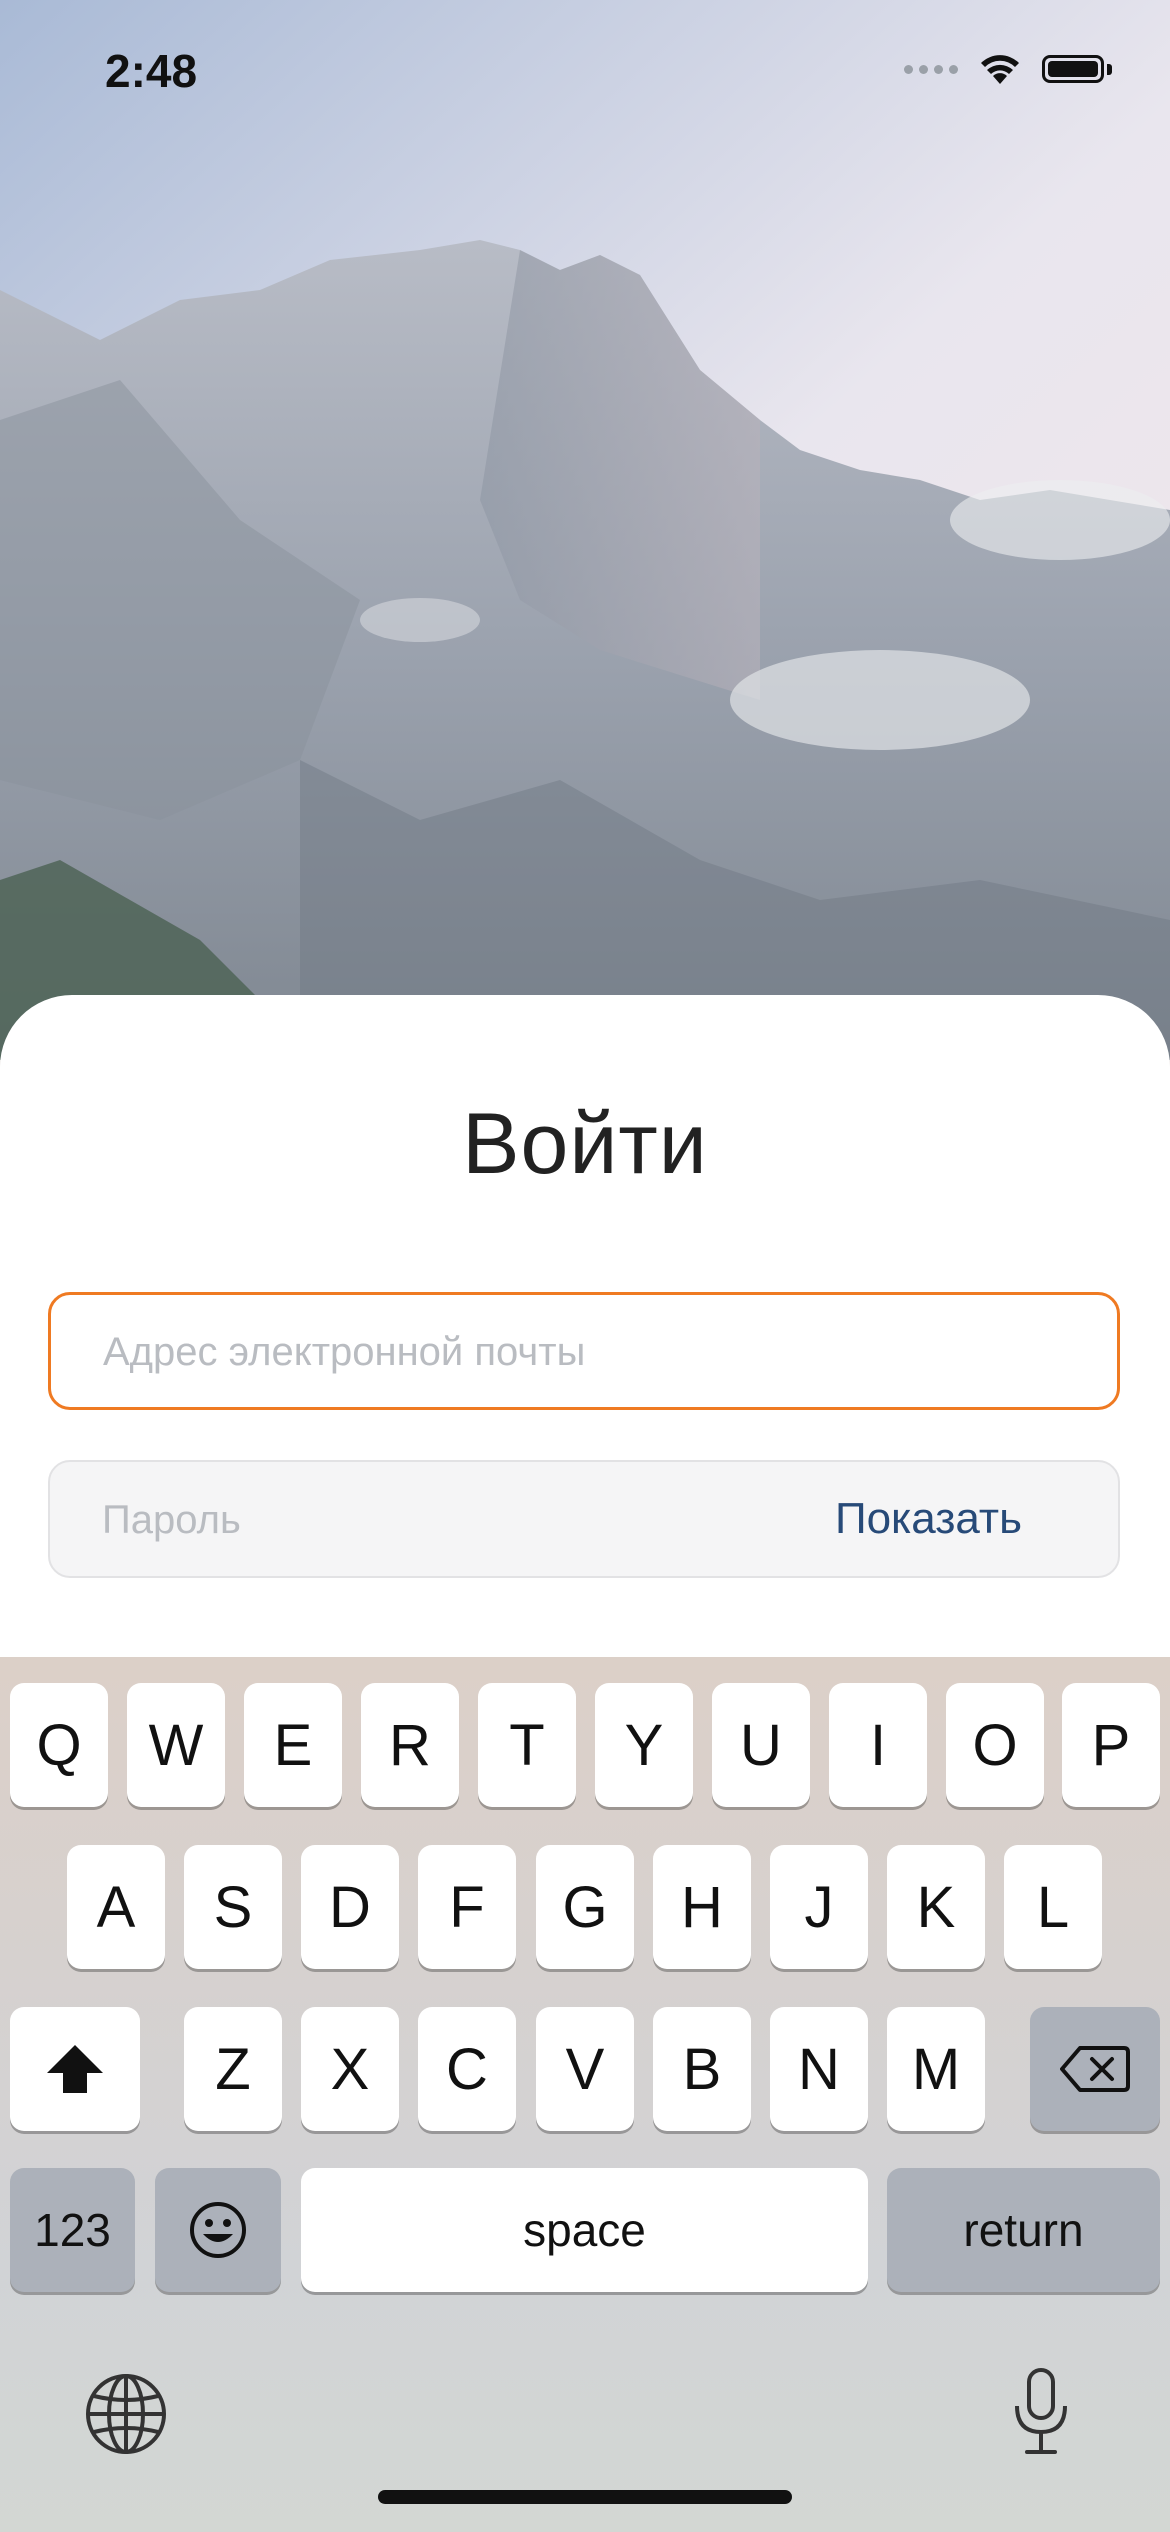 This screenshot has height=2532, width=1170. What do you see at coordinates (553, 1352) in the screenshot?
I see `email-input` at bounding box center [553, 1352].